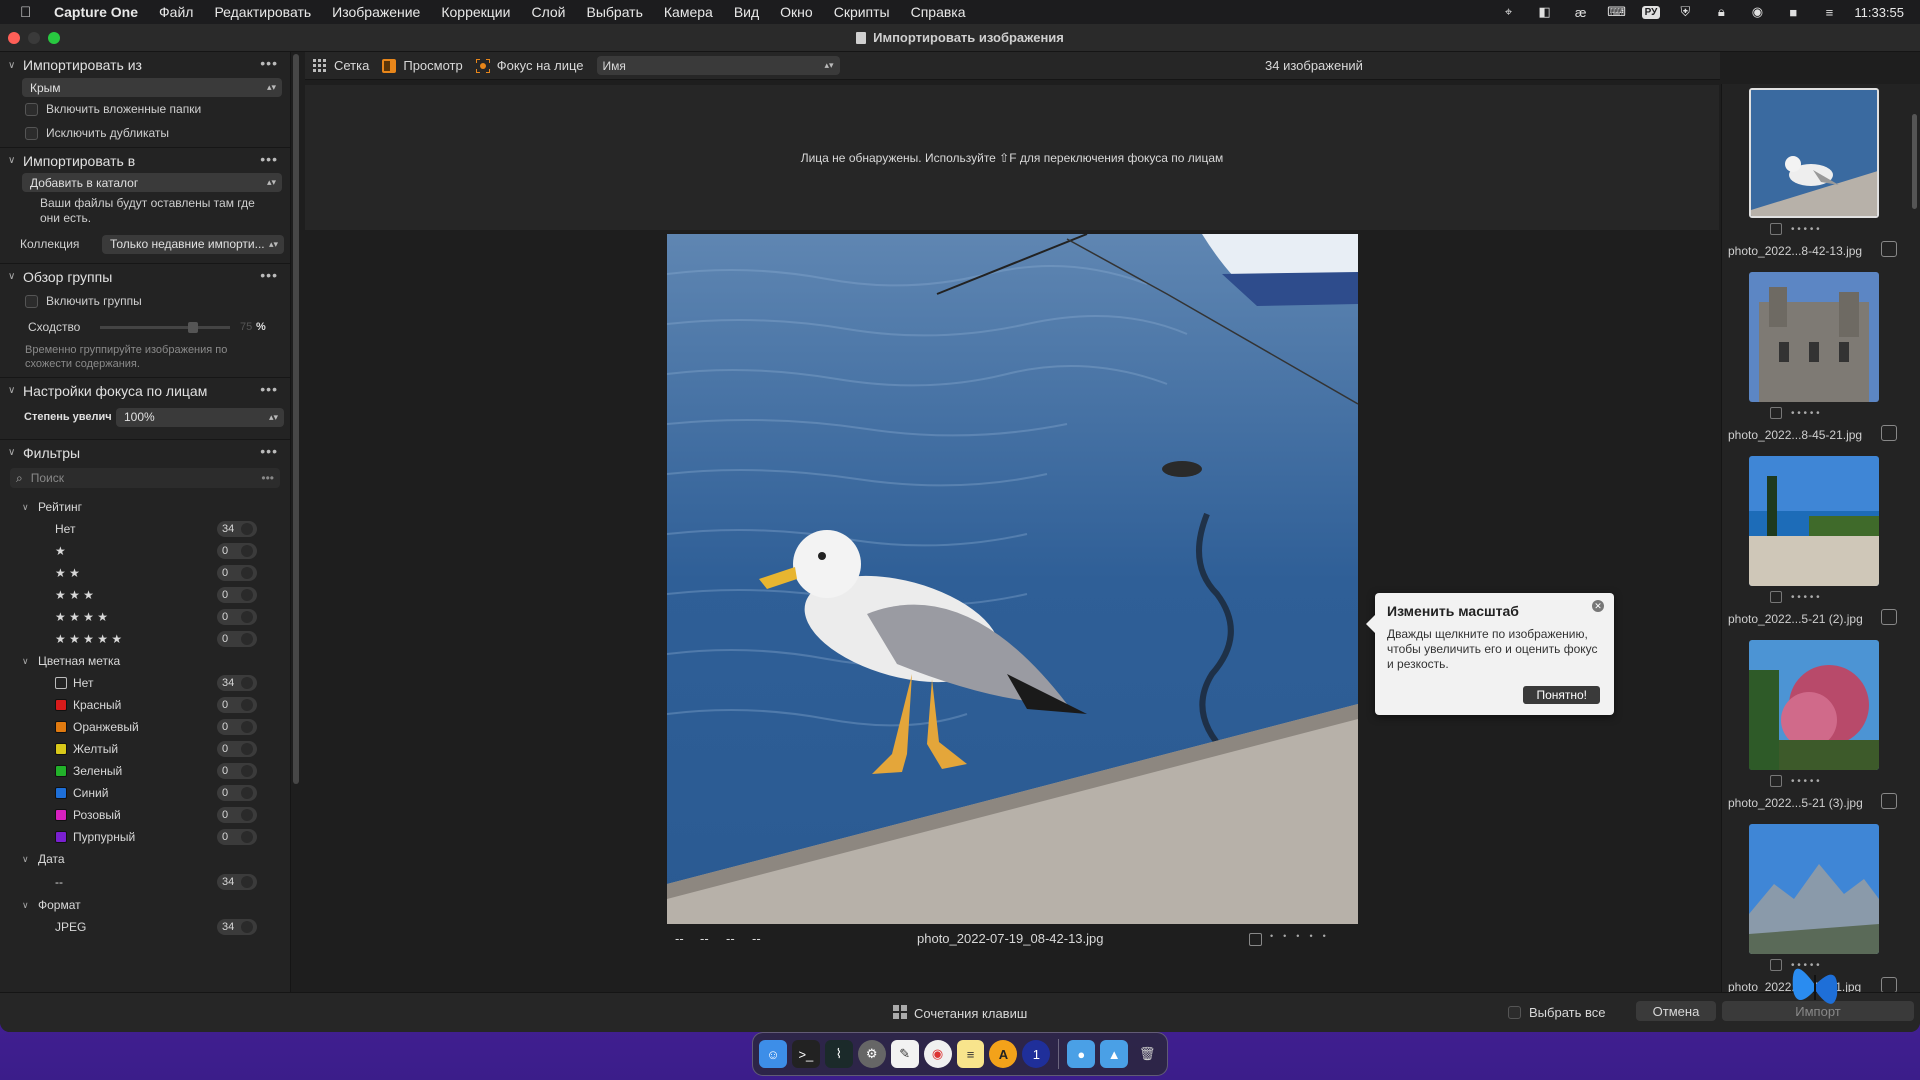 Image resolution: width=1920 pixels, height=1080 pixels. What do you see at coordinates (529, 65) in the screenshot?
I see `face-focus-button: Фокус на лице` at bounding box center [529, 65].